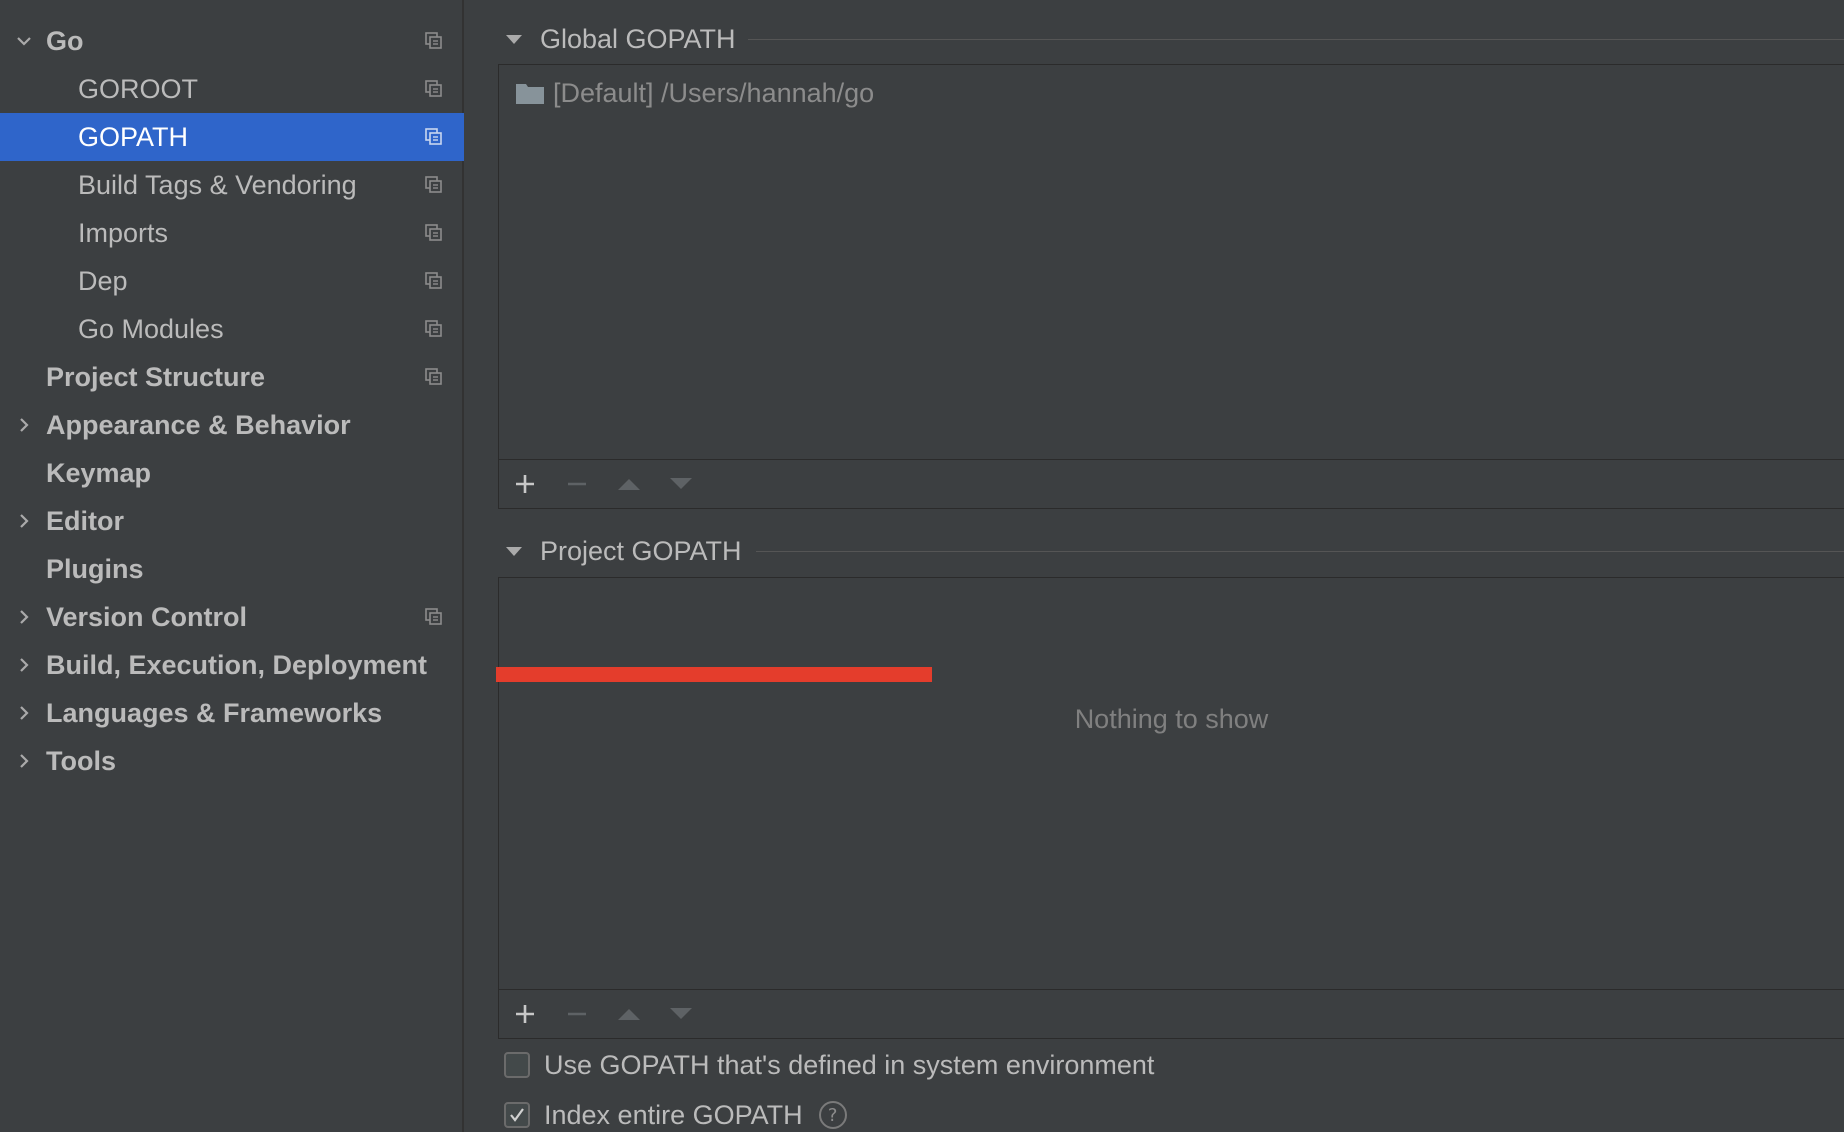  I want to click on tree-item-project-structure: Project Structure, so click(232, 377).